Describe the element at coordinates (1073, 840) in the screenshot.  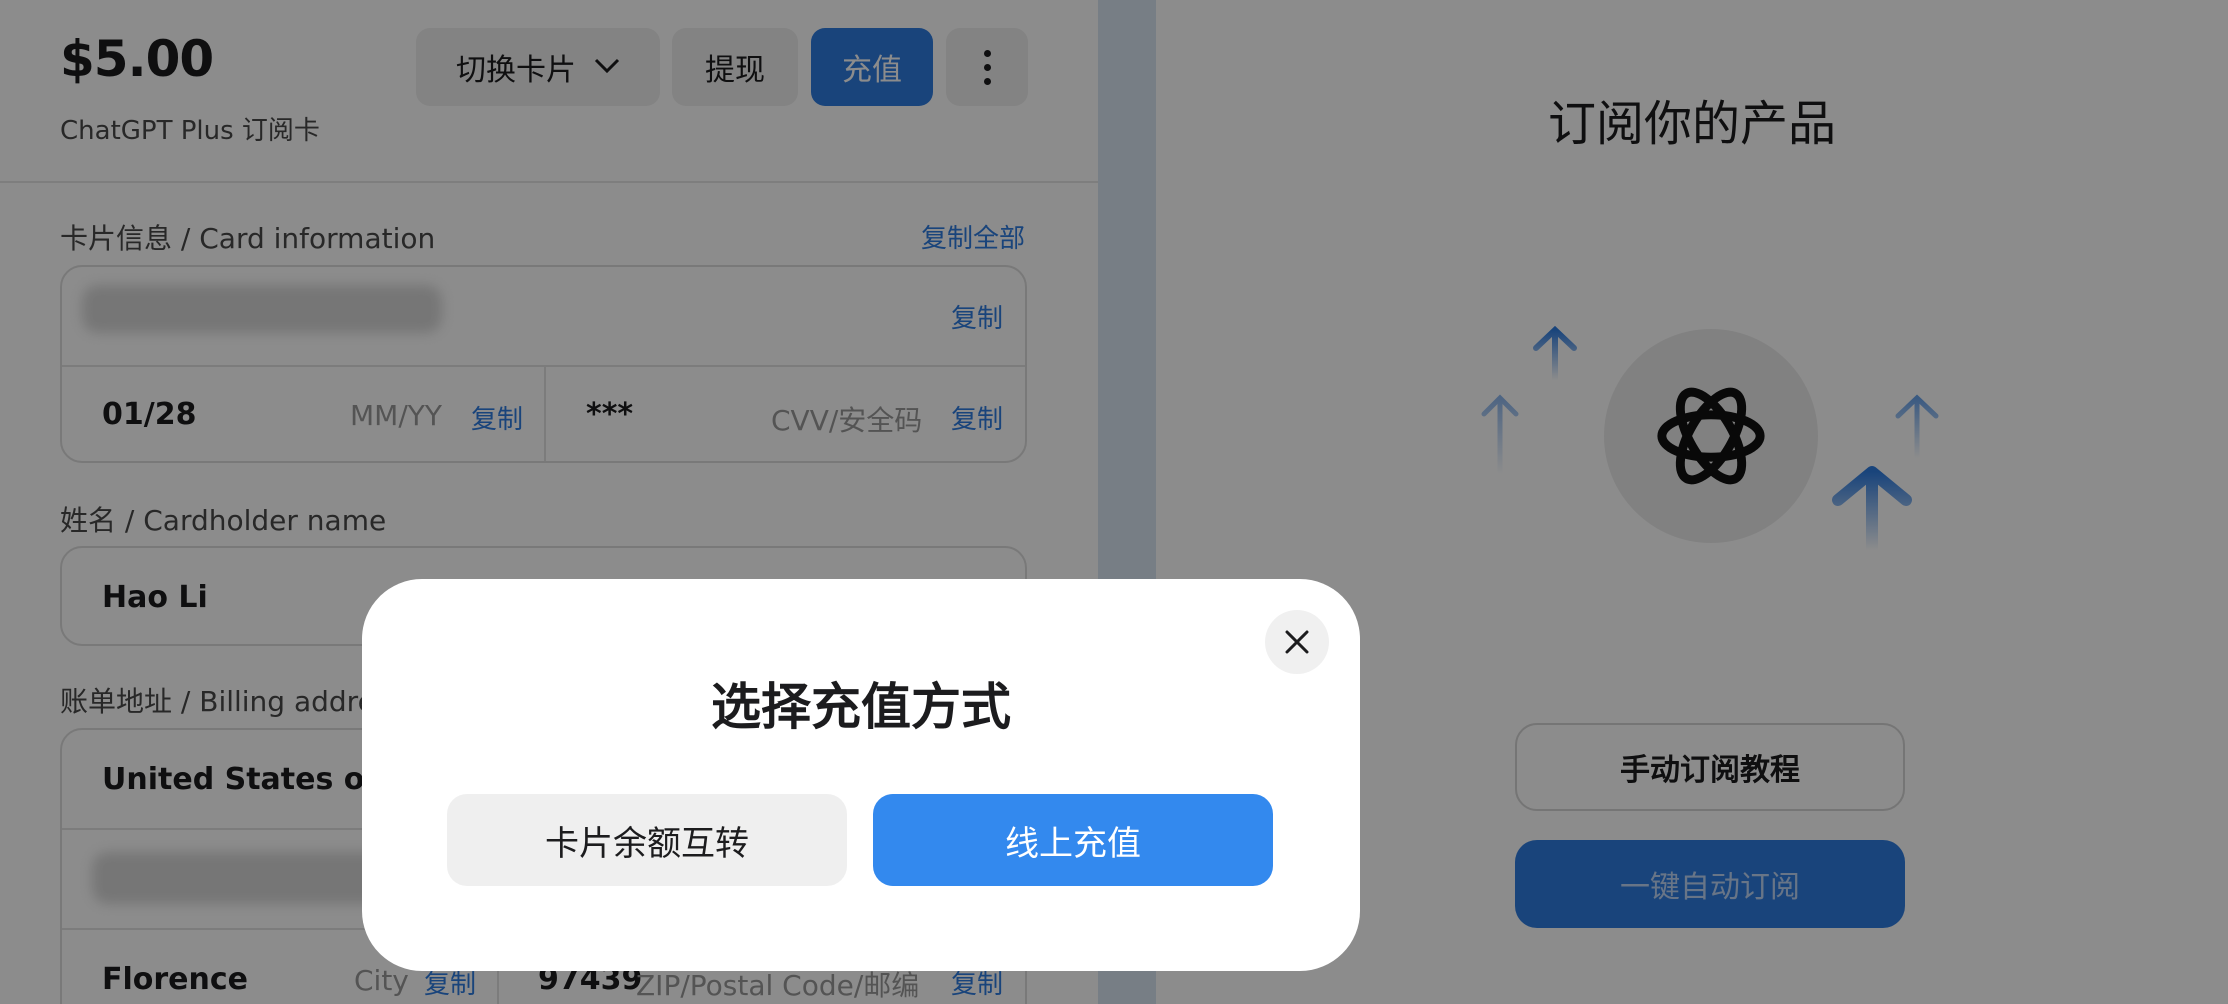
I see `online-recharge-button: 线上充值` at that location.